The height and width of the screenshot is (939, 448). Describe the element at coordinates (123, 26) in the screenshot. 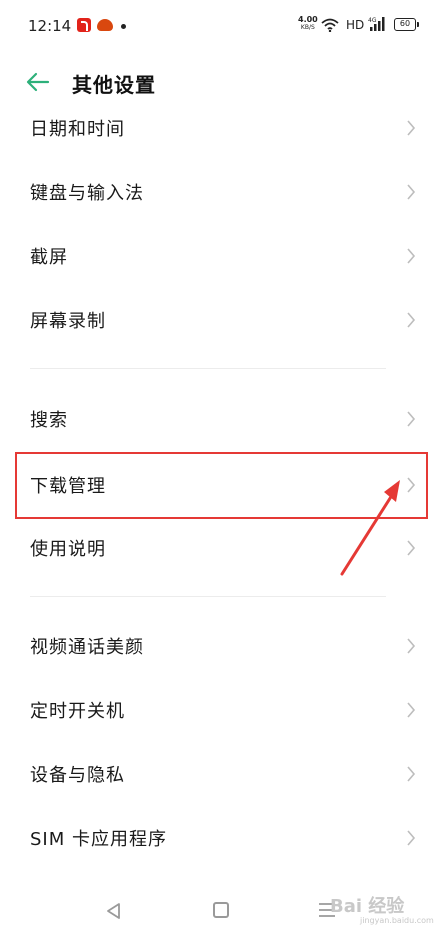

I see `notification-dot-icon` at that location.